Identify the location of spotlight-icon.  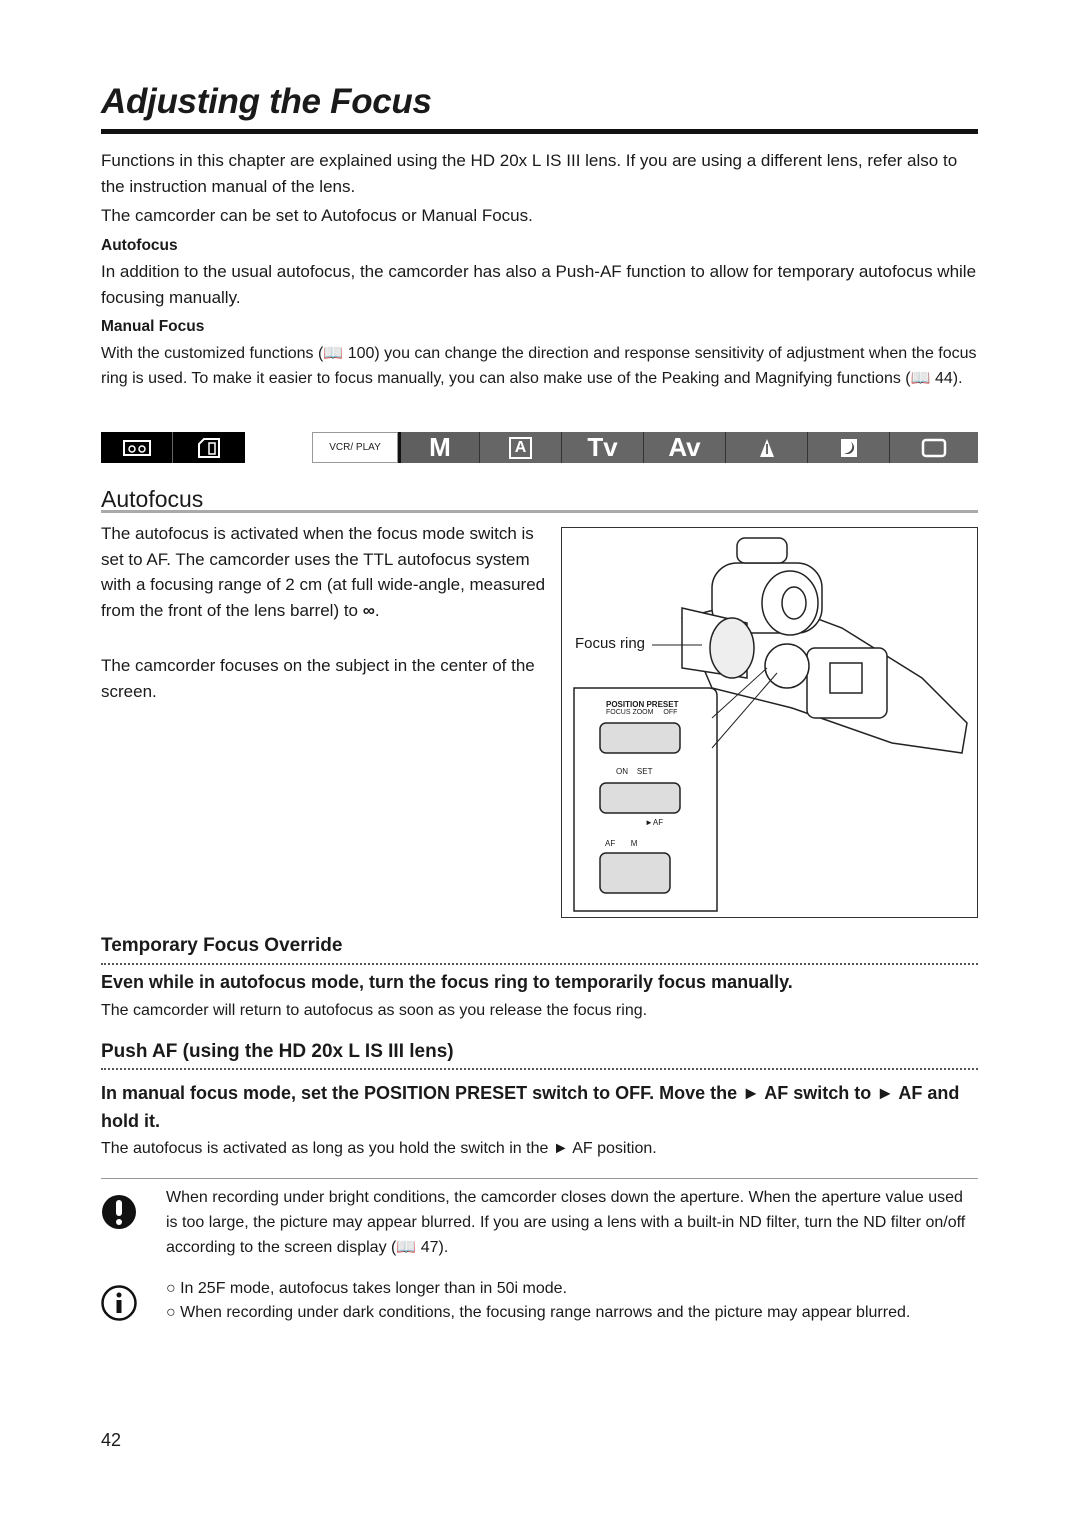
(767, 447).